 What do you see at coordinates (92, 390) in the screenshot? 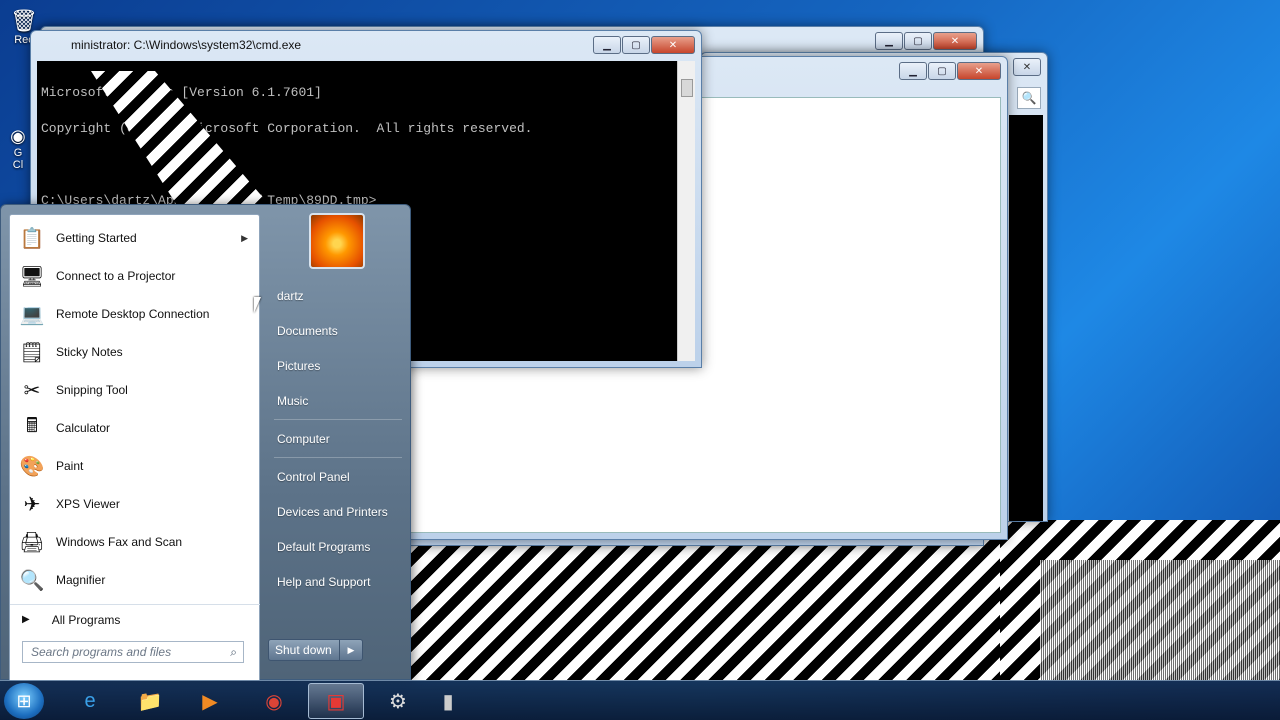
I see `program-label: Snipping Tool` at bounding box center [92, 390].